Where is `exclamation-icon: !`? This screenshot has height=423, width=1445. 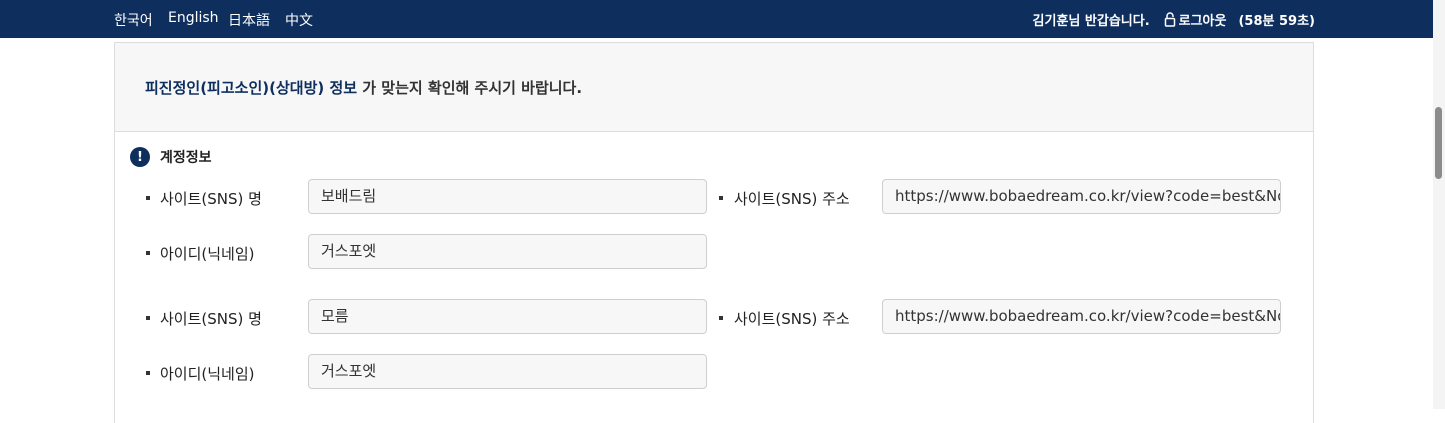
exclamation-icon: ! is located at coordinates (140, 157).